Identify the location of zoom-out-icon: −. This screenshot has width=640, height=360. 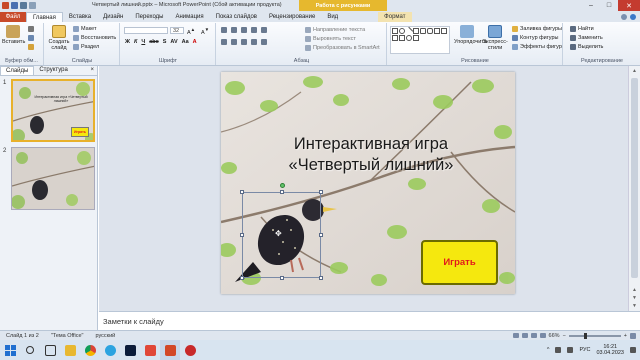
(564, 336).